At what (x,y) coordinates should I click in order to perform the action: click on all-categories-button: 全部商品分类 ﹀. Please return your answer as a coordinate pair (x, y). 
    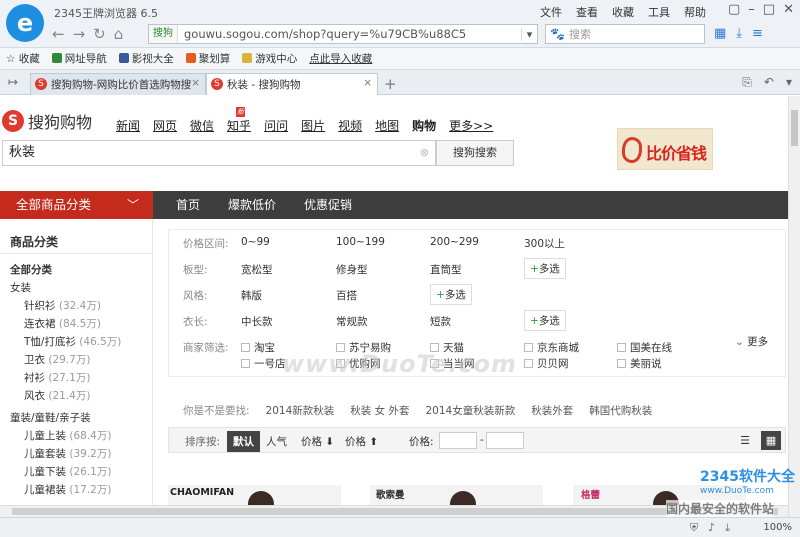
    Looking at the image, I should click on (76, 205).